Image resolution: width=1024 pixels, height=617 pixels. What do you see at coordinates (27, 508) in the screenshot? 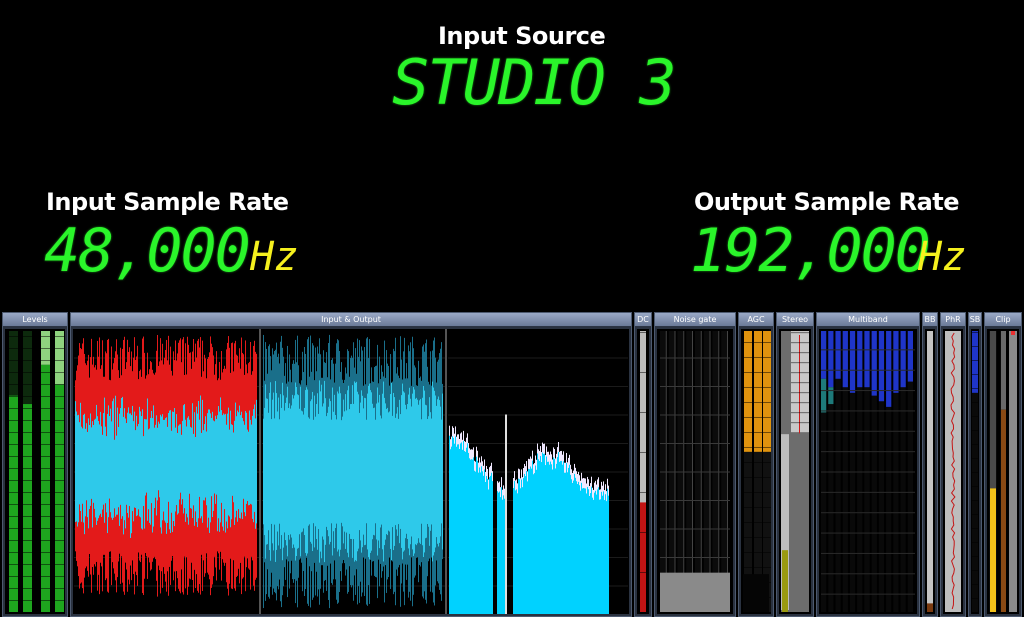
I see `level-meter-fill` at bounding box center [27, 508].